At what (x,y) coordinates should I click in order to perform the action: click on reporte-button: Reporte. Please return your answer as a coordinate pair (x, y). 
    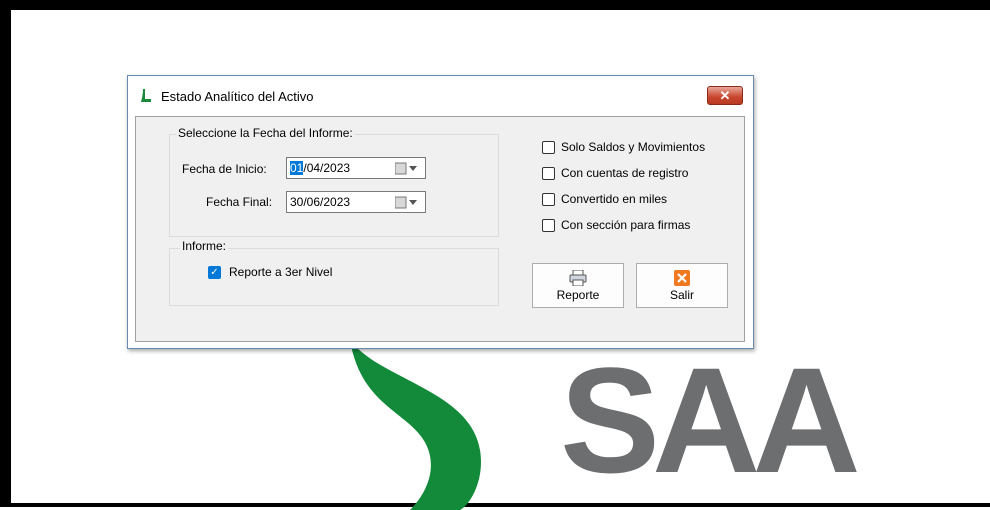
    Looking at the image, I should click on (578, 285).